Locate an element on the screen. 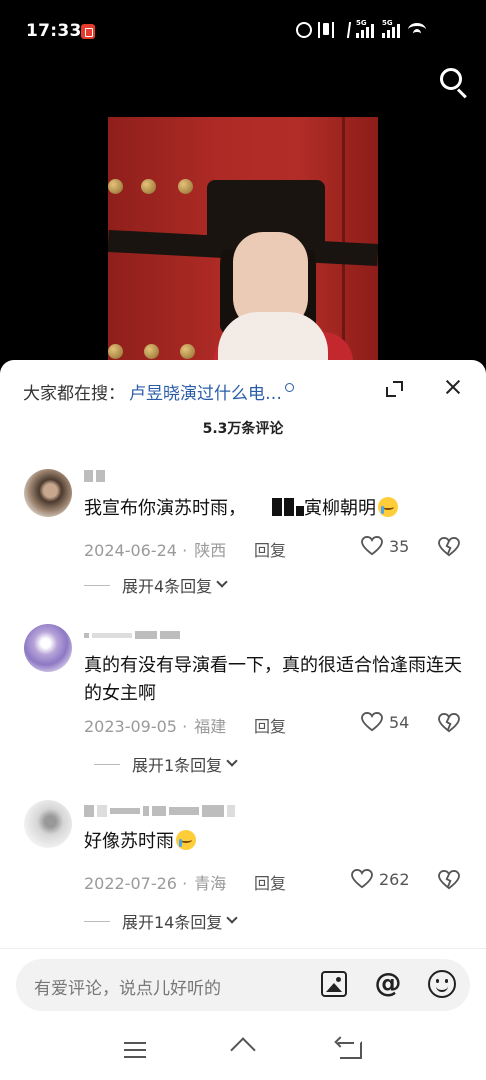 This screenshot has height=1080, width=486. comment-text: 真的有没有导演看一下，真的很适合恰逢雨连天的女主啊 is located at coordinates (276, 680).